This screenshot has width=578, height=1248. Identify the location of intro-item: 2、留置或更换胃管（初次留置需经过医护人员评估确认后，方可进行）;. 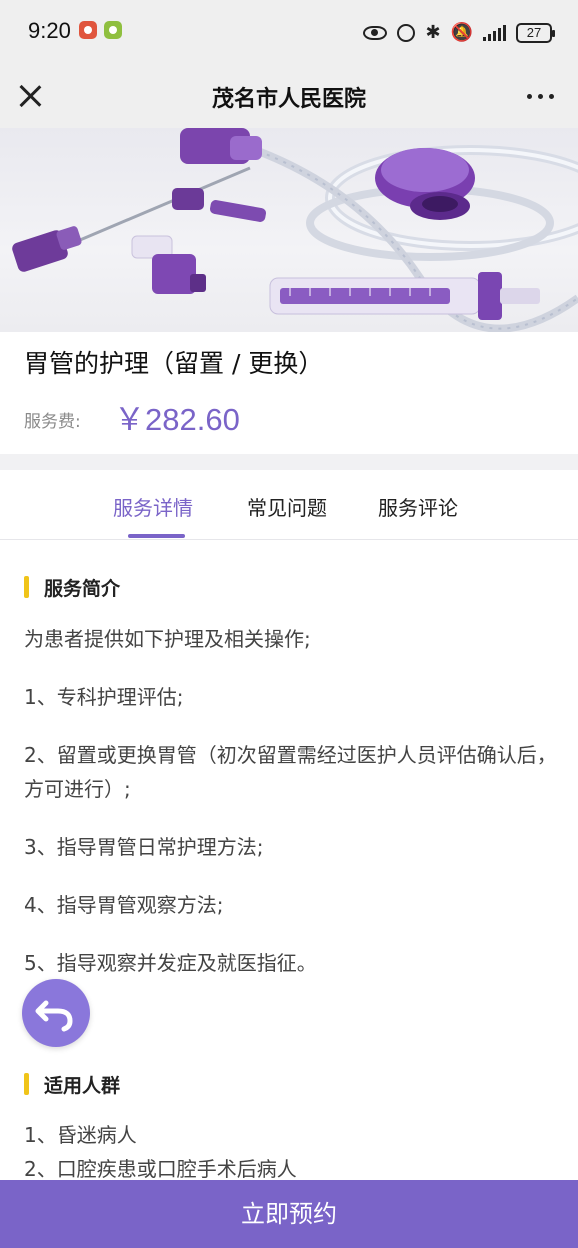
(290, 772).